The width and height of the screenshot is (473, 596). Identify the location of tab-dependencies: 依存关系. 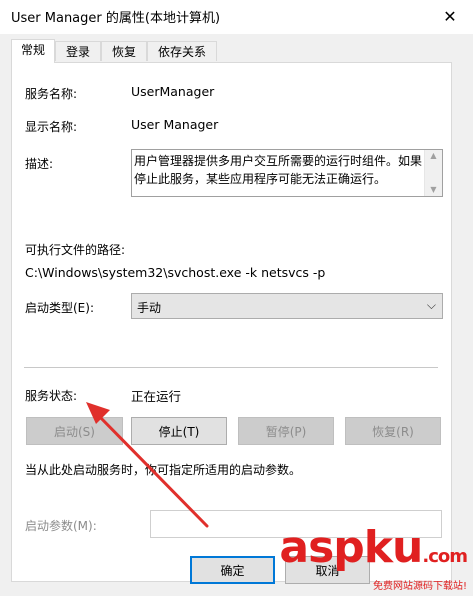
(182, 51).